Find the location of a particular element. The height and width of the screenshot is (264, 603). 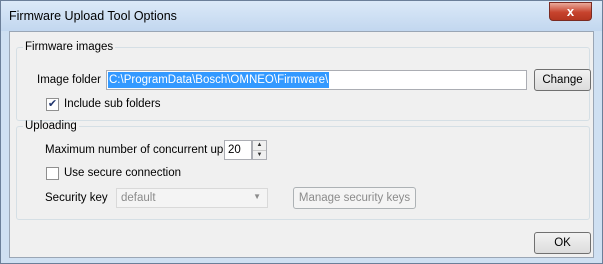

manage-security-keys-button: Manage security keys is located at coordinates (354, 198).